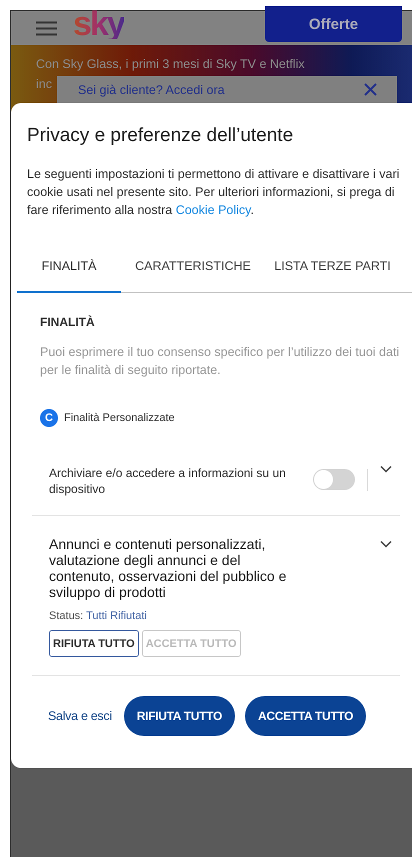 The height and width of the screenshot is (857, 412). I want to click on save-and-exit-link: Salva e esci, so click(80, 716).